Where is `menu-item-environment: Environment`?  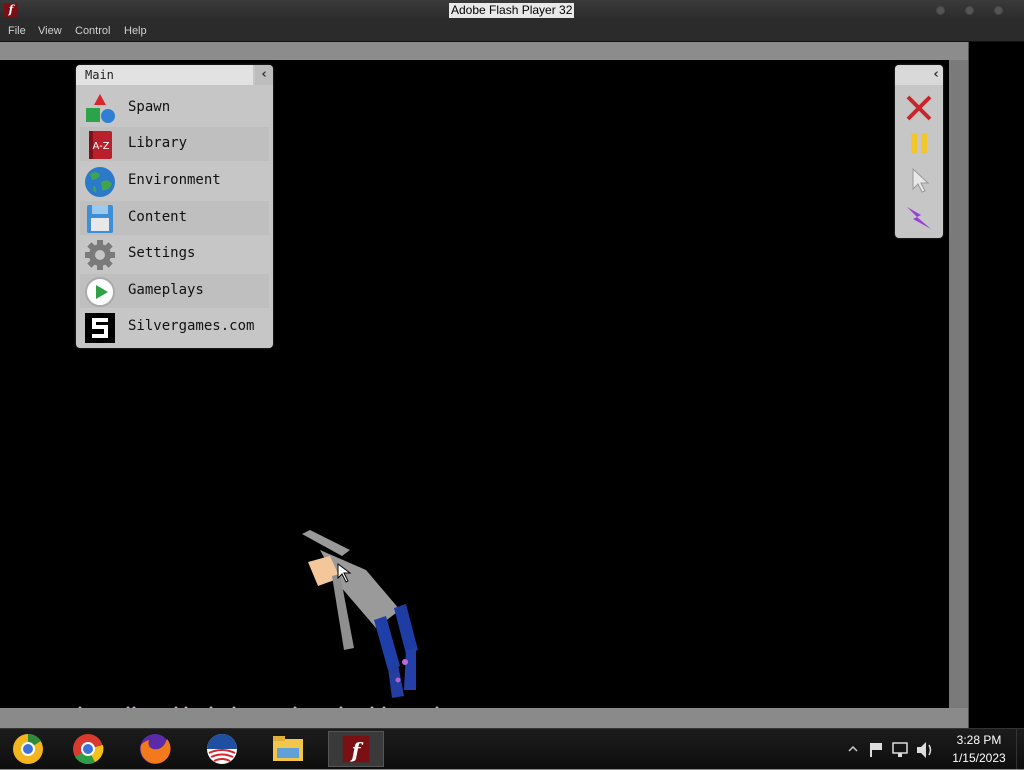 menu-item-environment: Environment is located at coordinates (174, 181).